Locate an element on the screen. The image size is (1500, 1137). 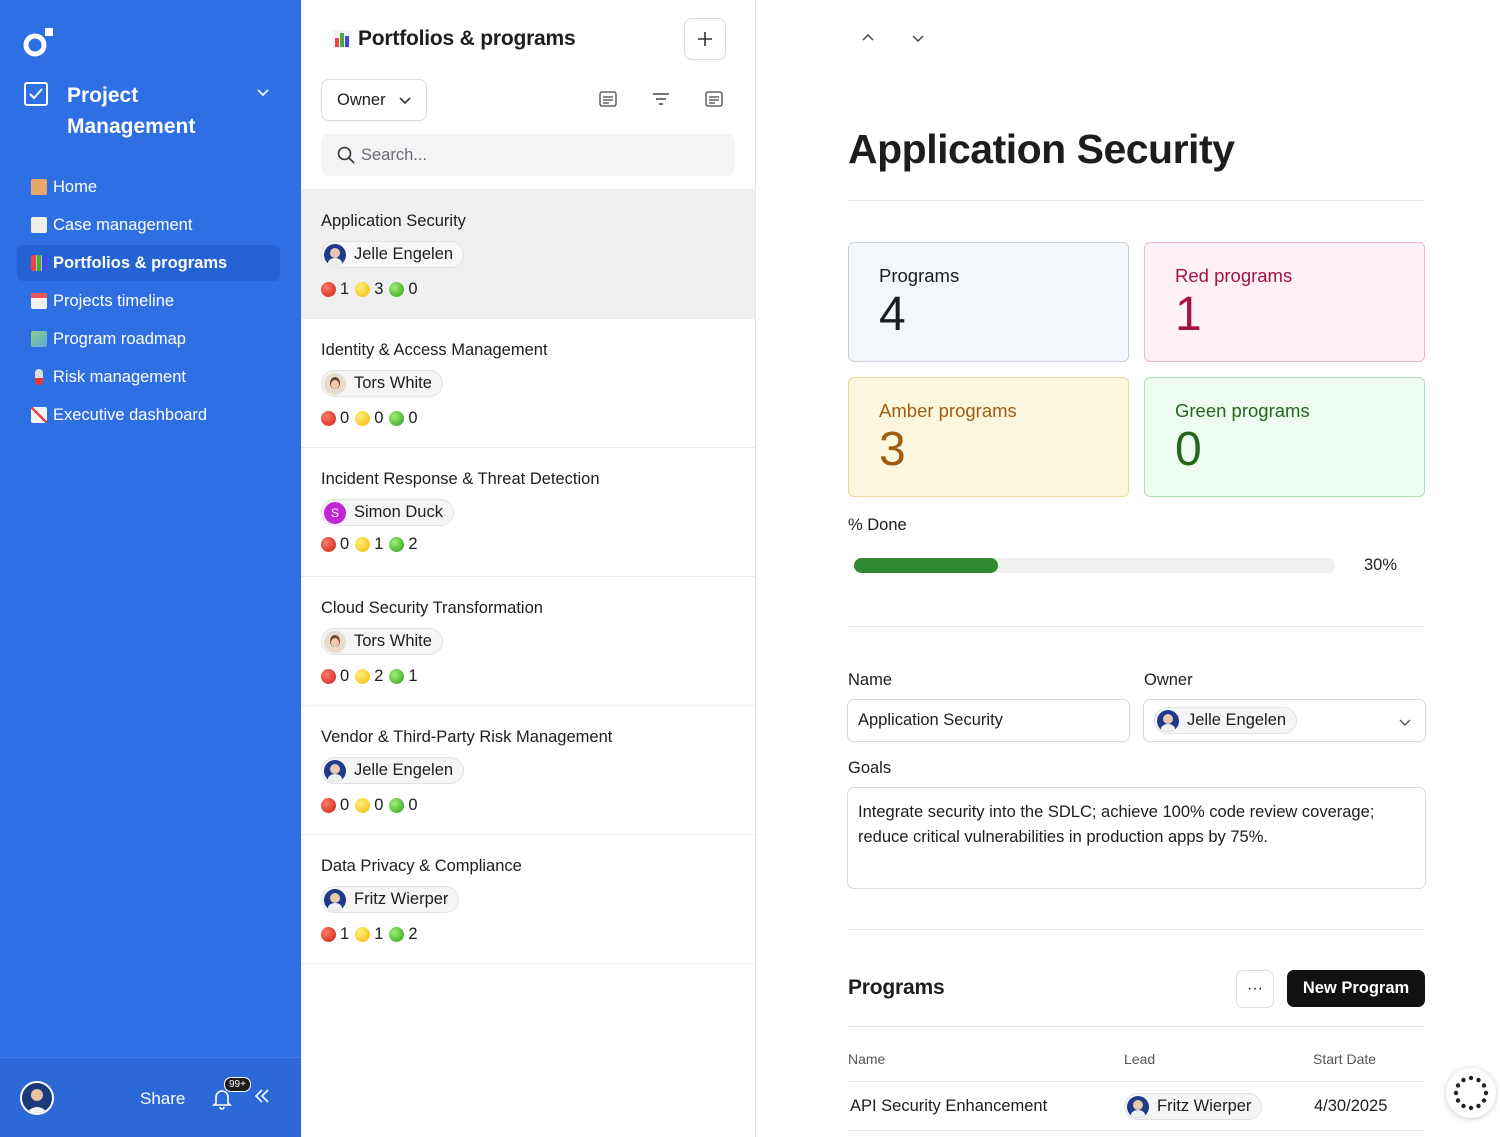
add-portfolio-button is located at coordinates (705, 39).